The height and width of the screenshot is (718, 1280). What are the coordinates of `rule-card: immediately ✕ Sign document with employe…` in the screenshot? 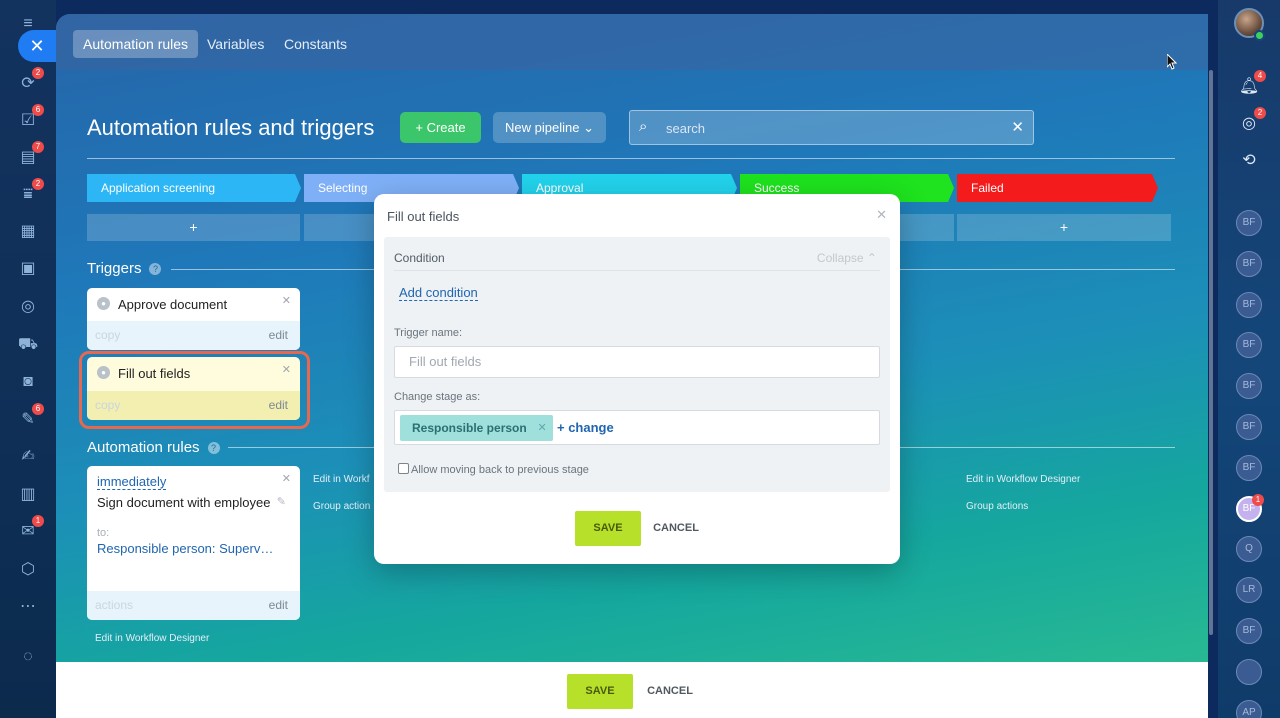 It's located at (193, 543).